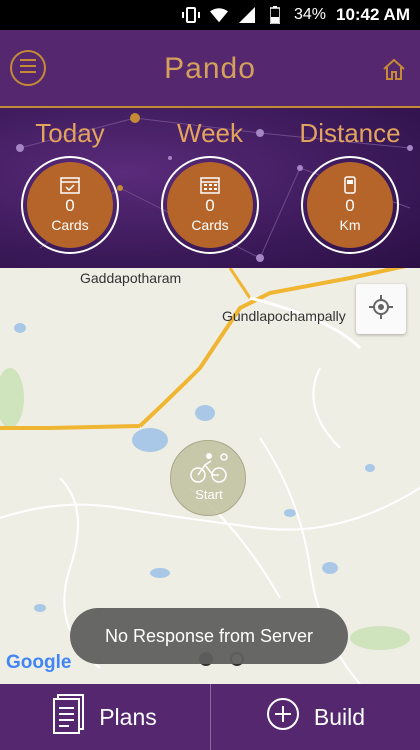 The width and height of the screenshot is (420, 750). I want to click on stat-today: Today 0 Cards, so click(70, 188).